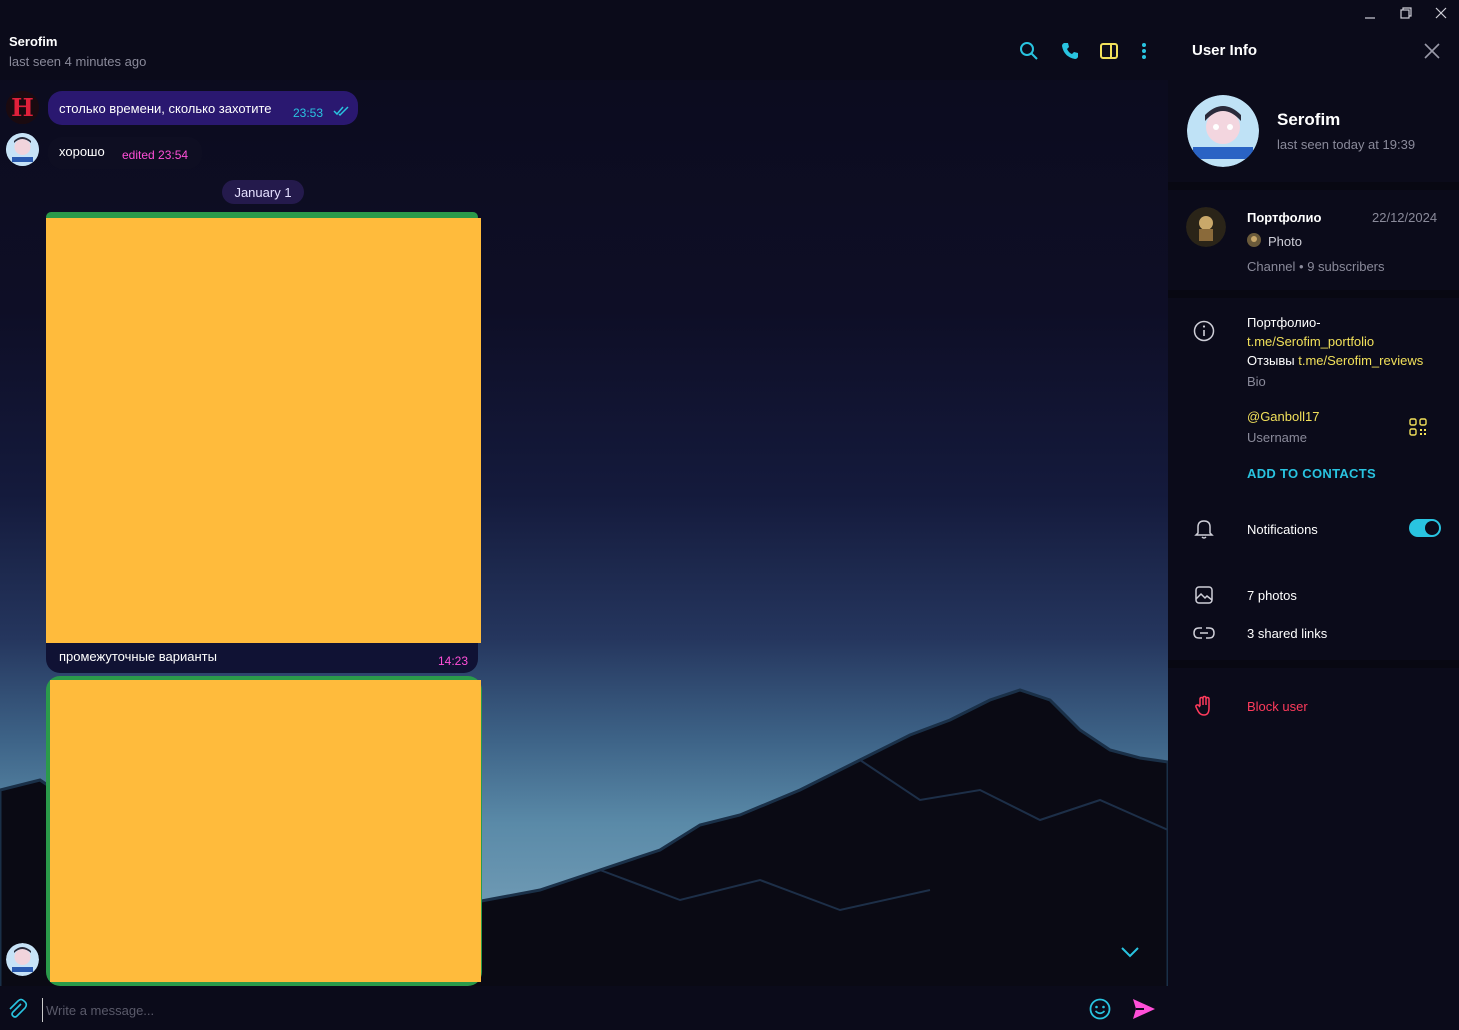 The width and height of the screenshot is (1459, 1030). Describe the element at coordinates (1282, 529) in the screenshot. I see `notifications-label: Notifications` at that location.